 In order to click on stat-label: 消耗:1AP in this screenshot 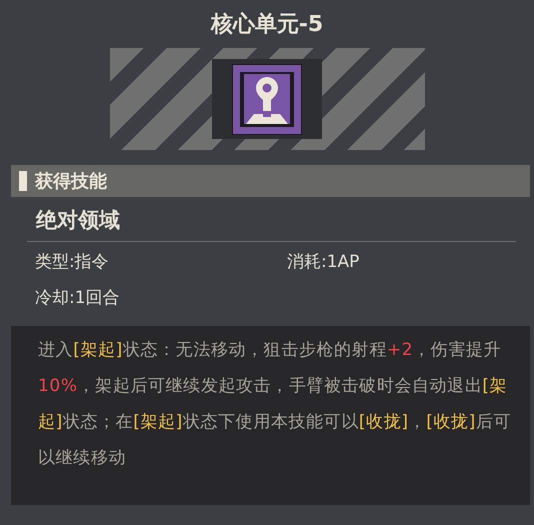, I will do `click(323, 262)`.